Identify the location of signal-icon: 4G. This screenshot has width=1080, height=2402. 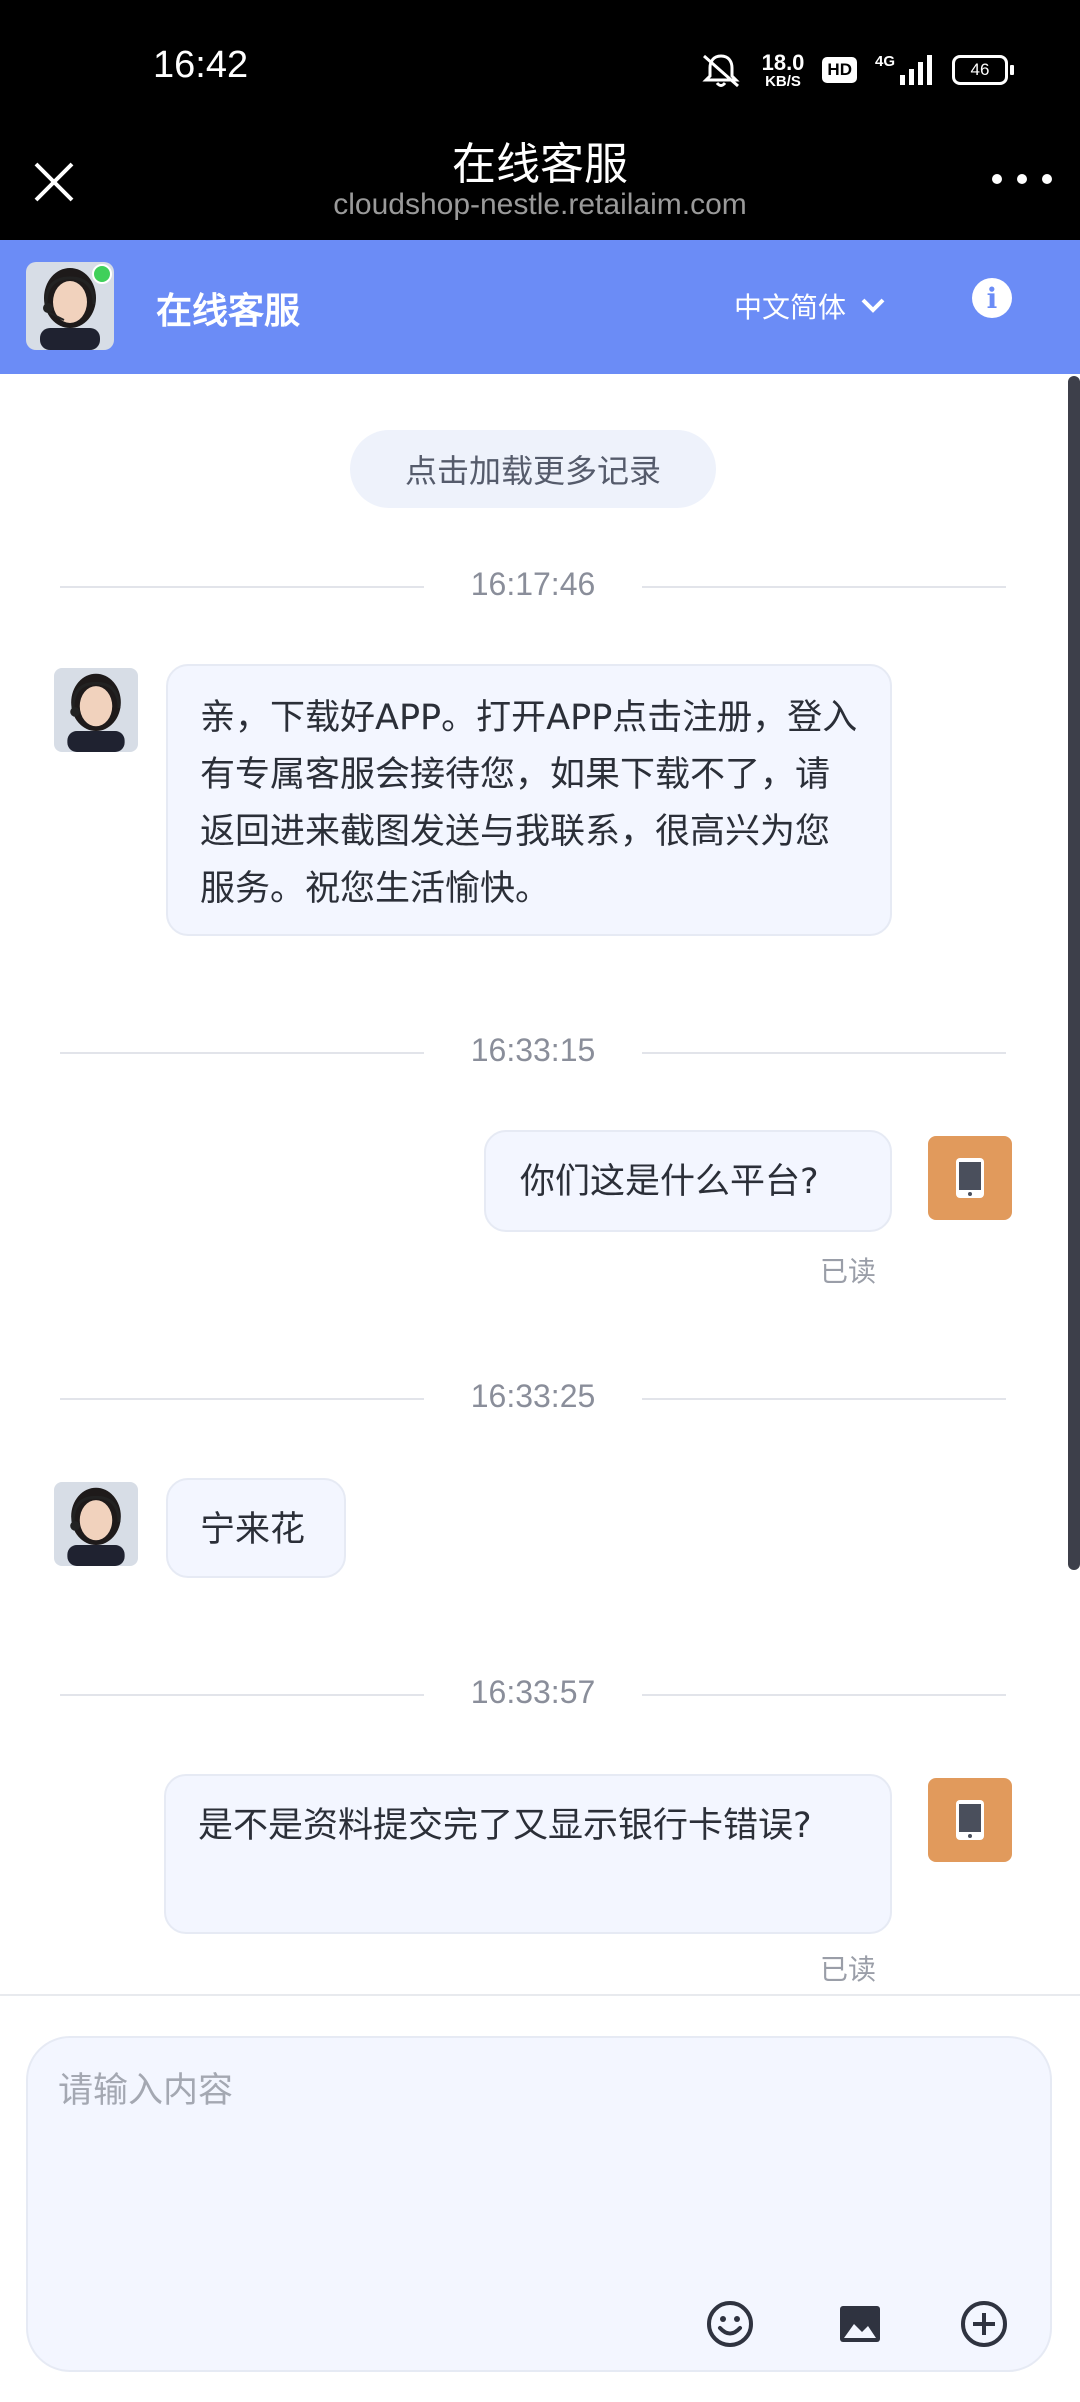
(904, 70).